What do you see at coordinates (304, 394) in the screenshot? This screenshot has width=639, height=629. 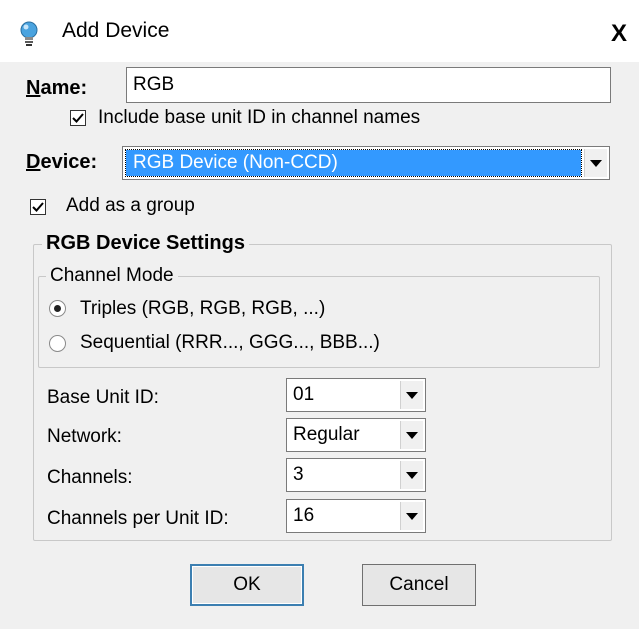 I see `base-unit-id-value: 01` at bounding box center [304, 394].